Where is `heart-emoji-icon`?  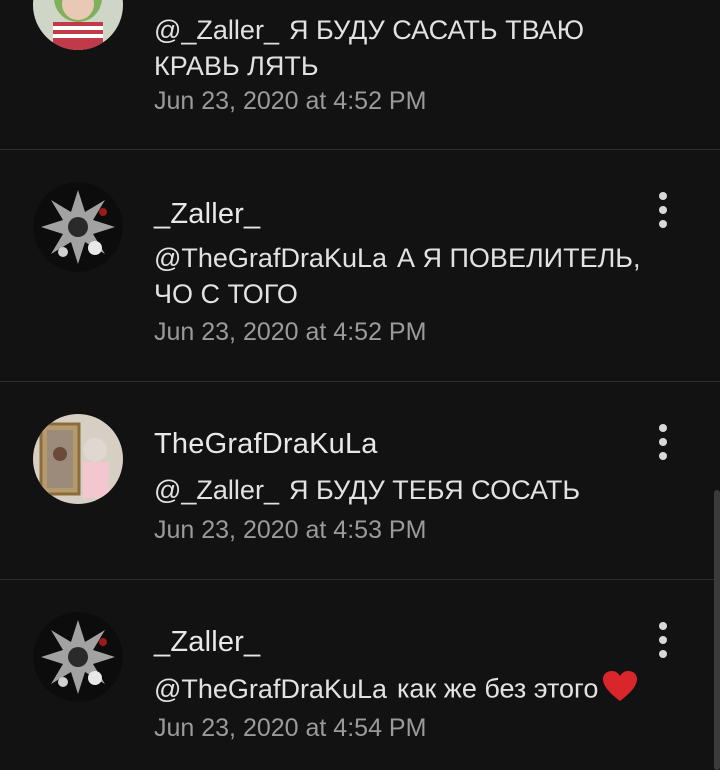 heart-emoji-icon is located at coordinates (620, 690).